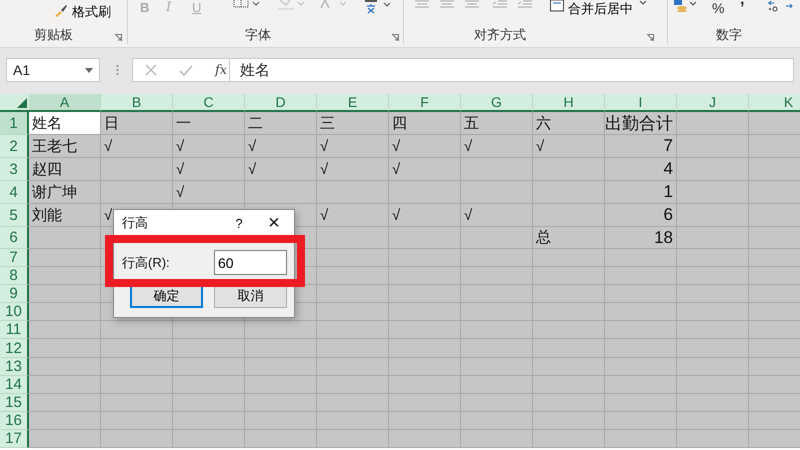 This screenshot has height=450, width=800. What do you see at coordinates (600, 9) in the screenshot?
I see `merge-center-button: 合并后居中` at bounding box center [600, 9].